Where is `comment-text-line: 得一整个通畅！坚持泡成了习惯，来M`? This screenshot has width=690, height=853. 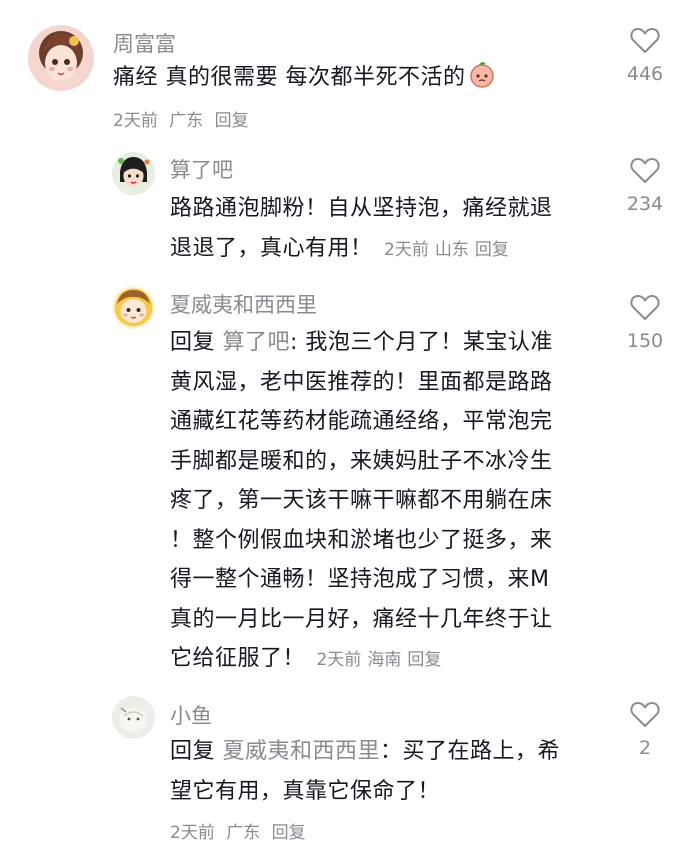
comment-text-line: 得一整个通畅！坚持泡成了习惯，来M is located at coordinates (360, 579).